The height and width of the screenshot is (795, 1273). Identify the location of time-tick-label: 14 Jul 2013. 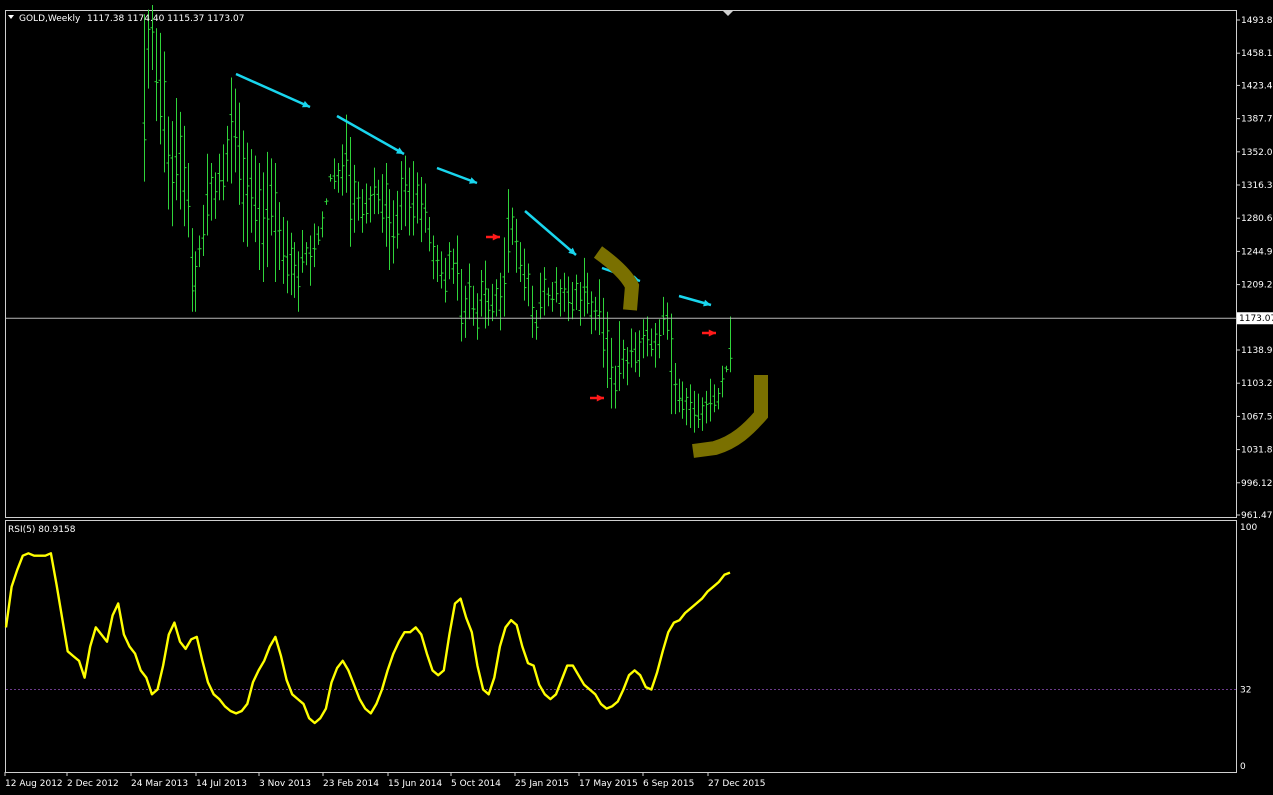
(221, 784).